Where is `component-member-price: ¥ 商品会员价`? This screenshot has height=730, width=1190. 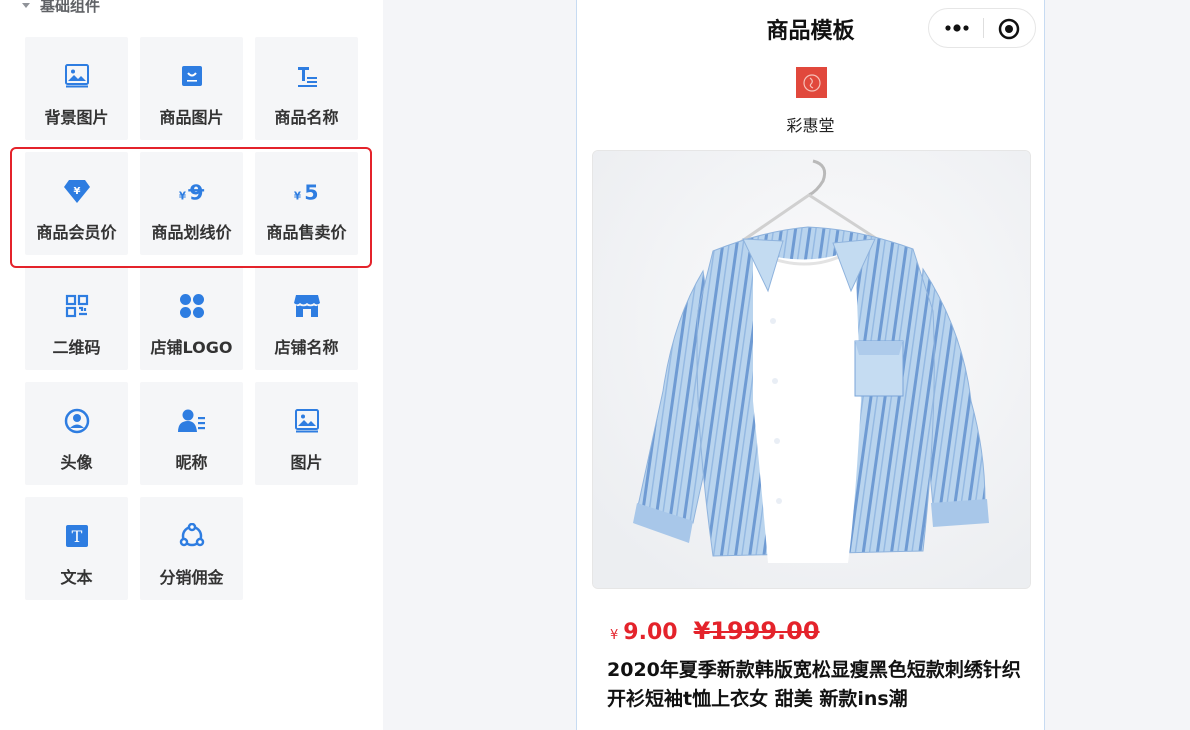 component-member-price: ¥ 商品会员价 is located at coordinates (76, 203).